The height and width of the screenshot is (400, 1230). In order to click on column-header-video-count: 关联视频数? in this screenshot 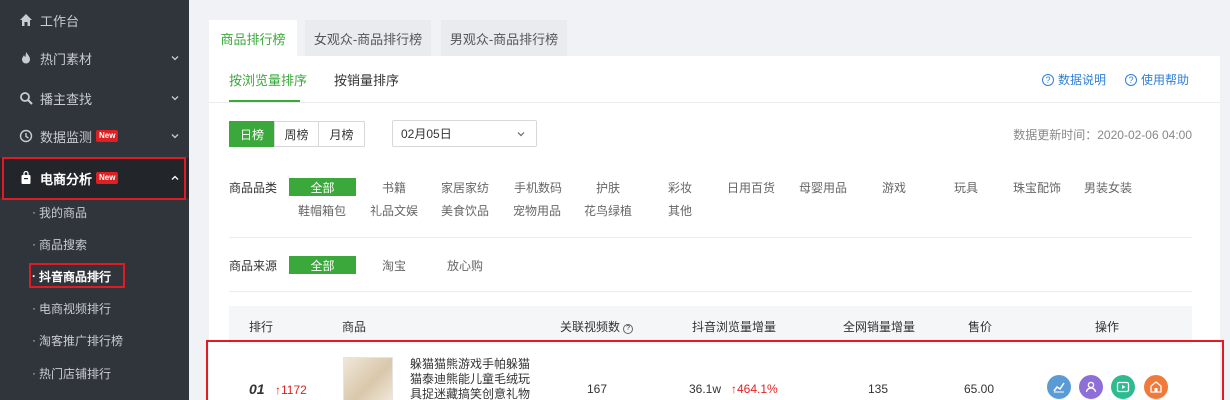, I will do `click(597, 326)`.